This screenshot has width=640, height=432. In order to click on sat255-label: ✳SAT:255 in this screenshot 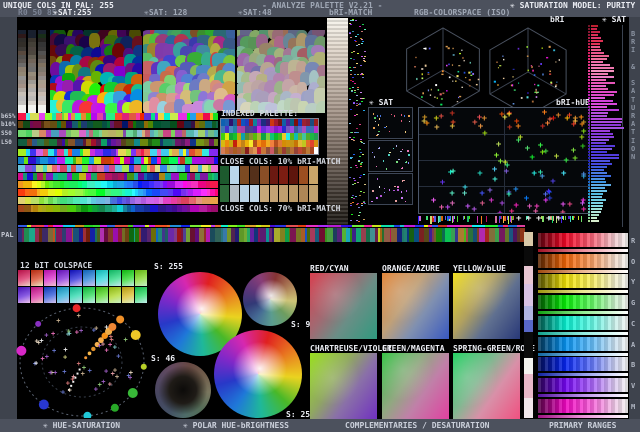, I will do `click(72, 12)`.